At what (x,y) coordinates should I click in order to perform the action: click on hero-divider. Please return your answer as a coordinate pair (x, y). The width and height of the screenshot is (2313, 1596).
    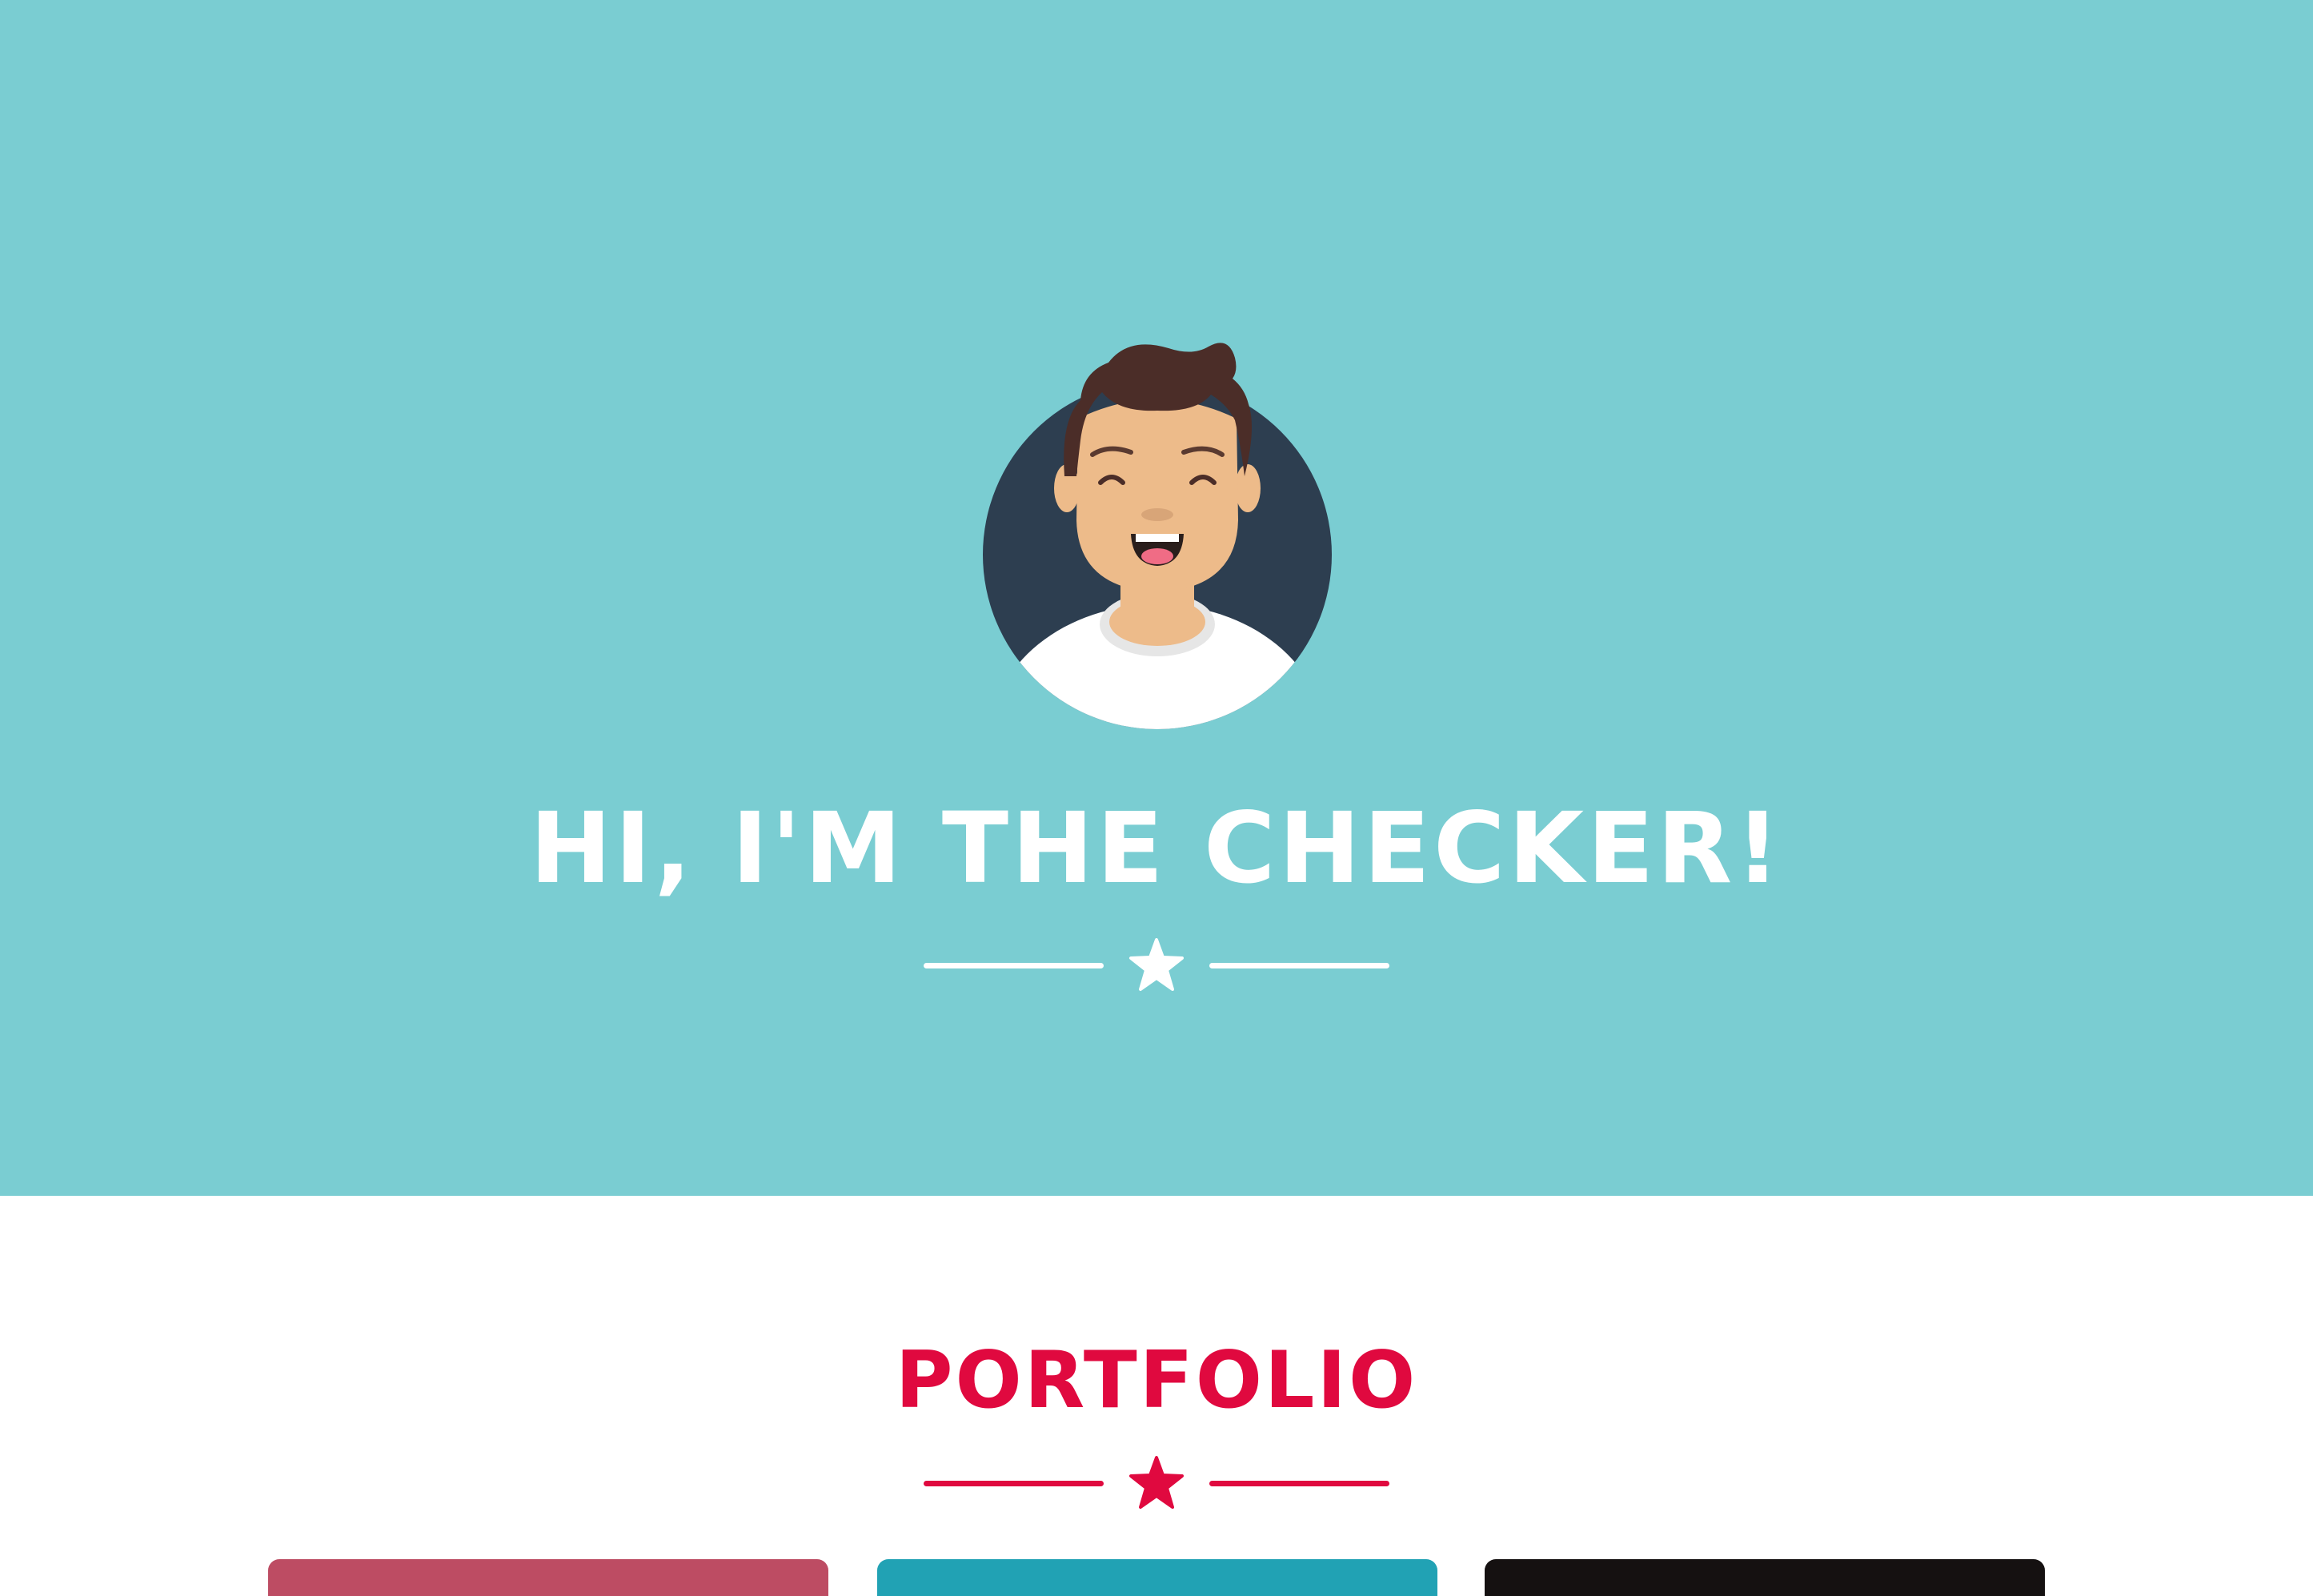
    Looking at the image, I should click on (1156, 965).